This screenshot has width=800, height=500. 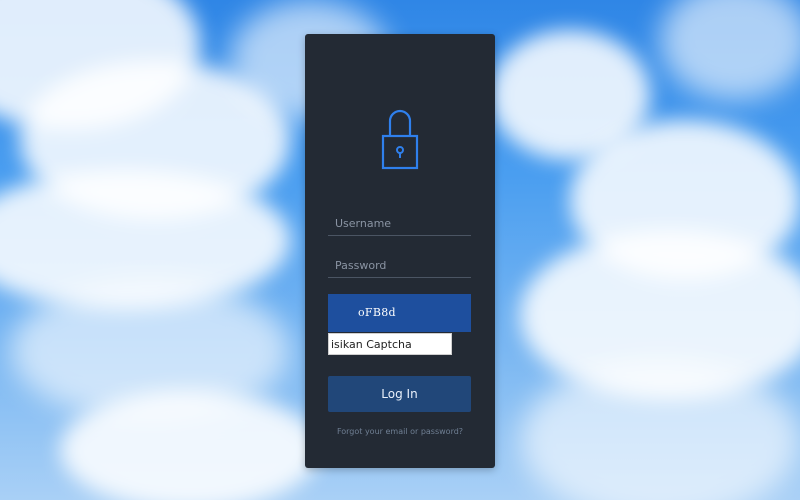 I want to click on login-button: Log In, so click(x=399, y=394).